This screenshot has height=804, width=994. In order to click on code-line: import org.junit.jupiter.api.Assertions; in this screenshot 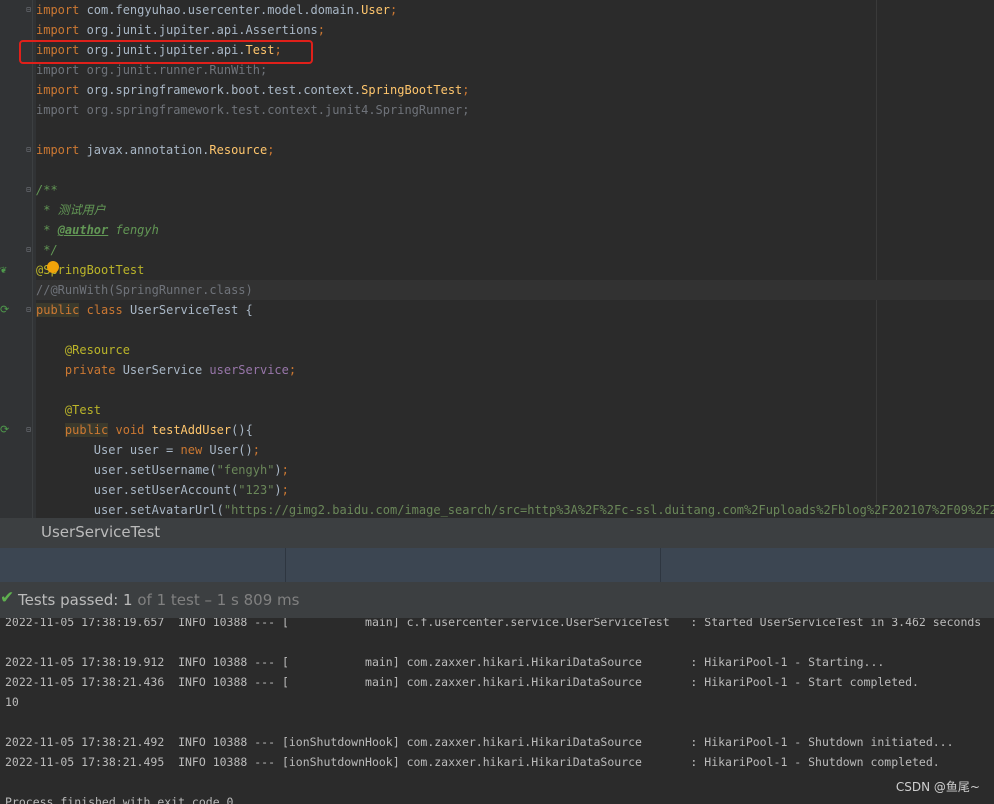, I will do `click(180, 30)`.